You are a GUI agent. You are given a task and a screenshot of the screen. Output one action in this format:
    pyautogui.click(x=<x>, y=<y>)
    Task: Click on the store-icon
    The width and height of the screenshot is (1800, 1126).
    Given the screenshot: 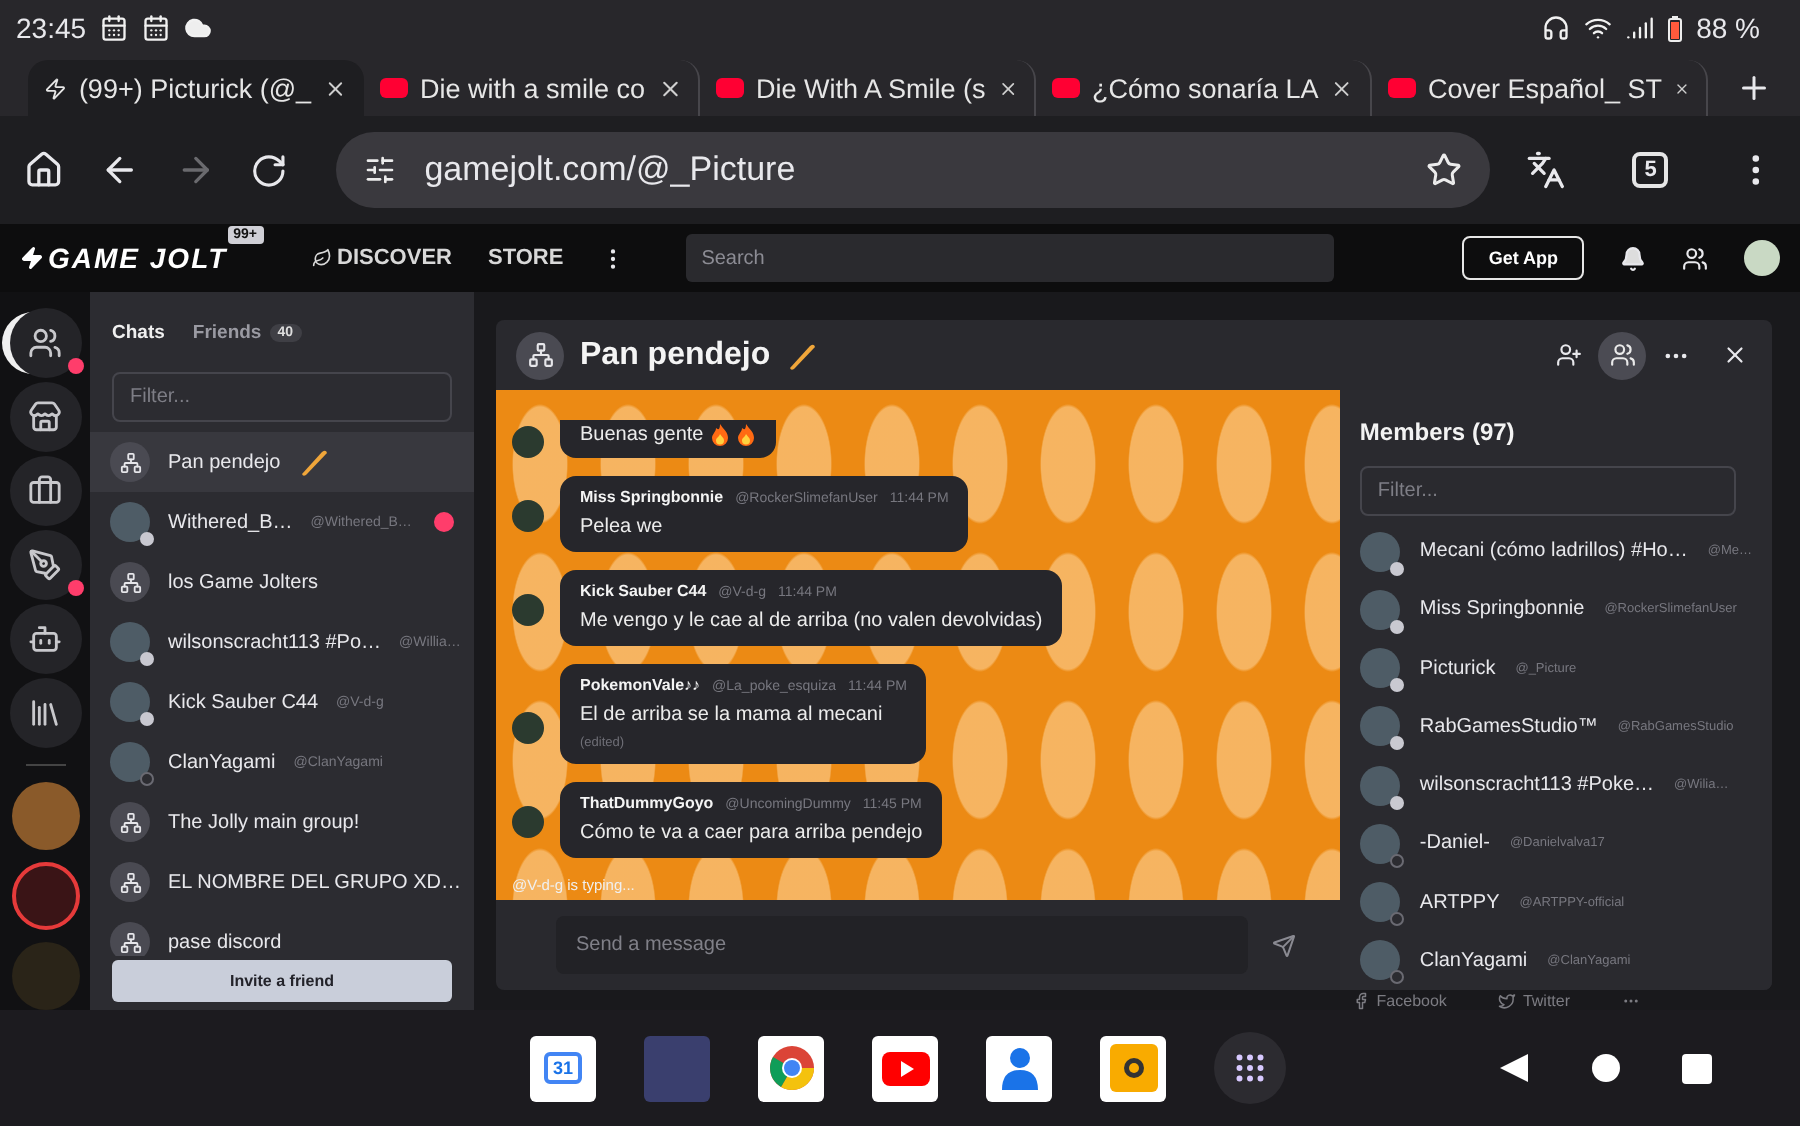 What is the action you would take?
    pyautogui.click(x=45, y=417)
    